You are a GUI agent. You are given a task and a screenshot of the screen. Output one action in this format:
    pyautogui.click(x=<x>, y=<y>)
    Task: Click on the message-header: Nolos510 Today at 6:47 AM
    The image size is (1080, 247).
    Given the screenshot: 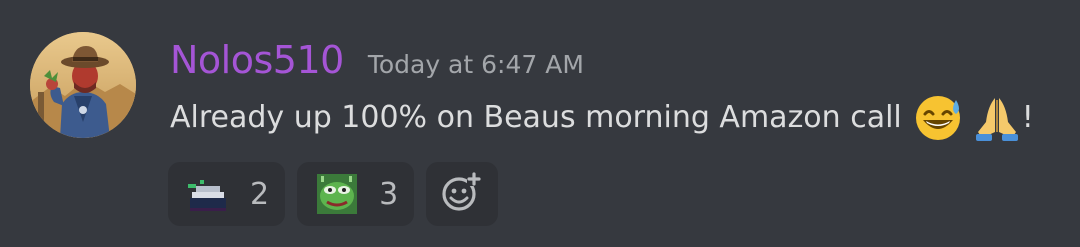 What is the action you would take?
    pyautogui.click(x=377, y=60)
    